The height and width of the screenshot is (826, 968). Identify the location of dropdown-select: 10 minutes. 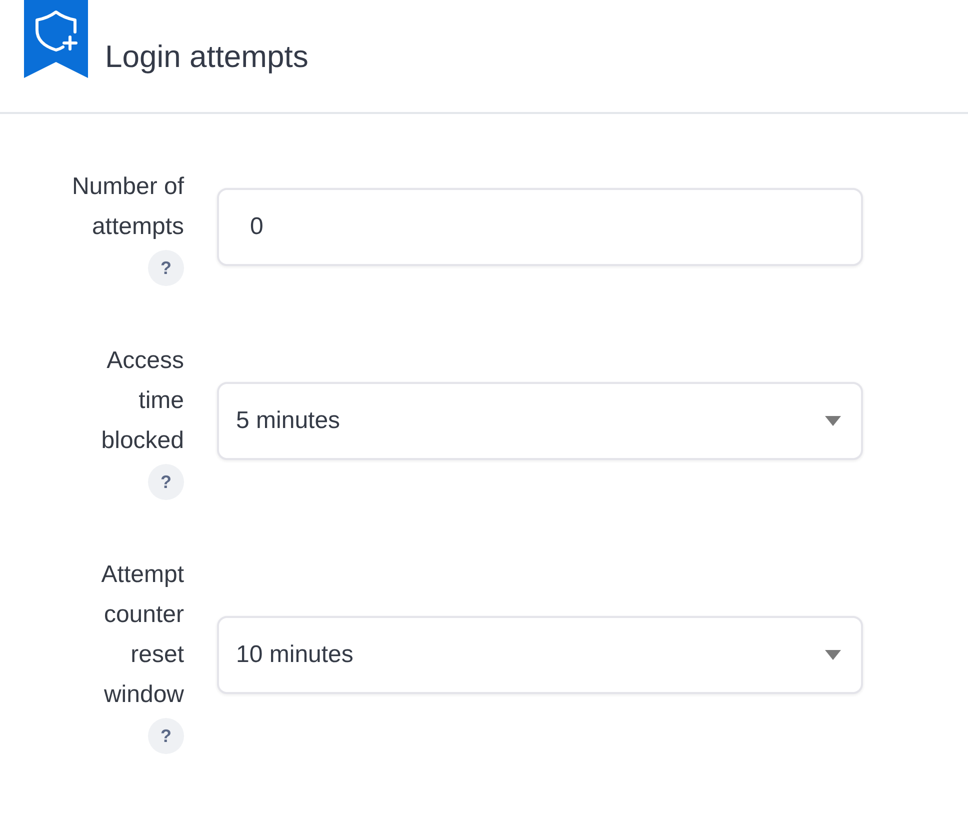
(540, 655).